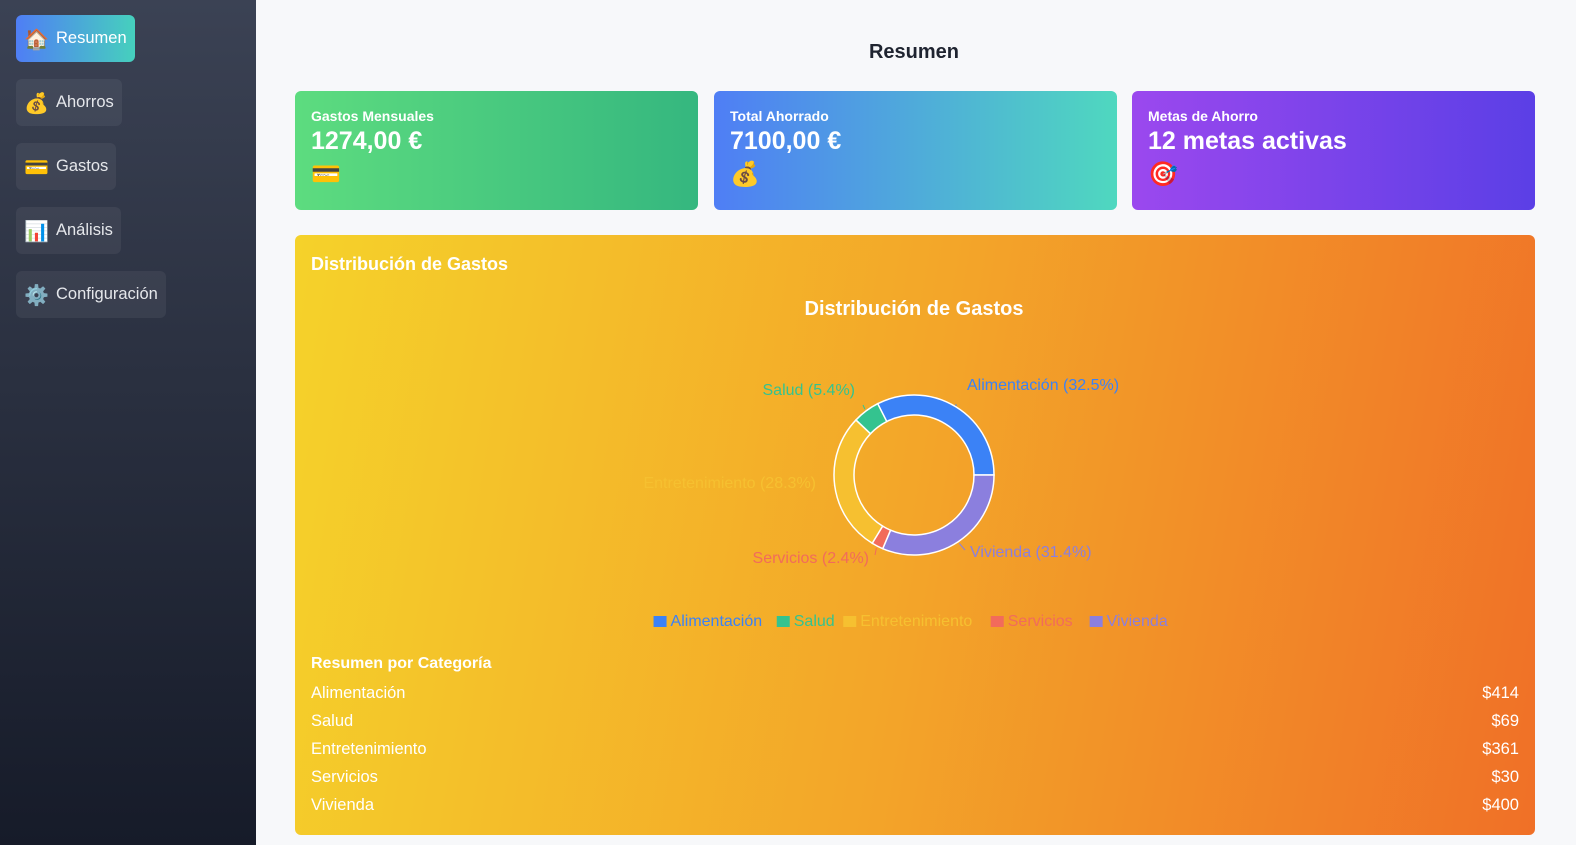 The image size is (1576, 845). I want to click on sidebar-row: 🏠 Resumen, so click(128, 47).